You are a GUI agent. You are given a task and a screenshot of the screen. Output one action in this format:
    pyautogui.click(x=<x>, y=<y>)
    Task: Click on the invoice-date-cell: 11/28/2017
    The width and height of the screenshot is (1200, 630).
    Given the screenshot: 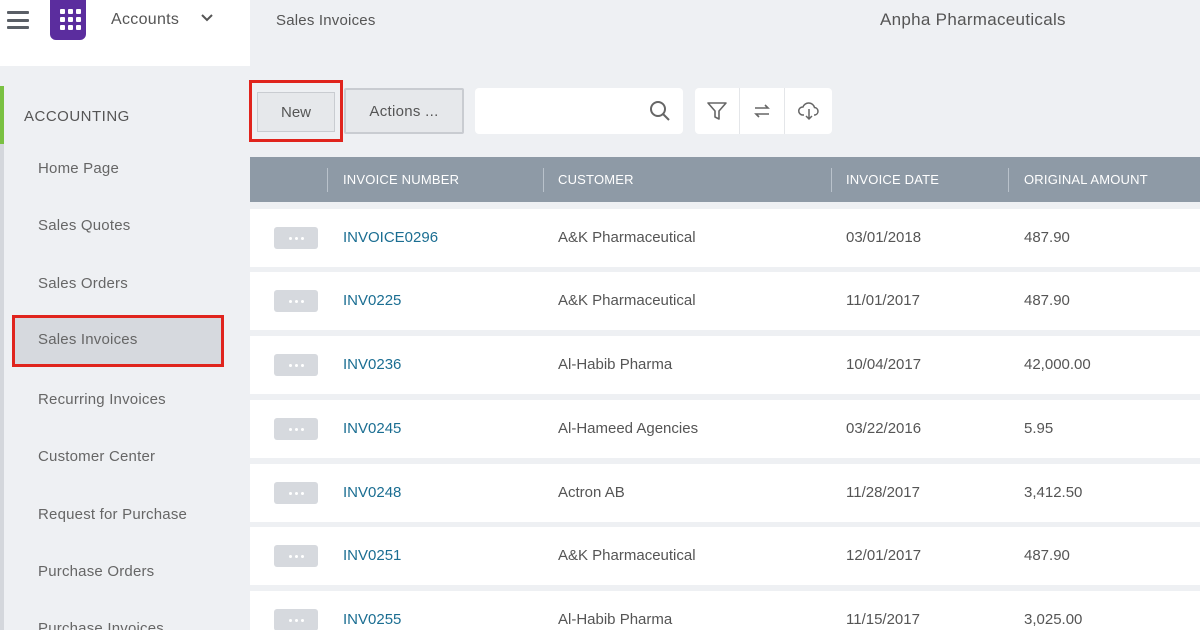 What is the action you would take?
    pyautogui.click(x=883, y=492)
    